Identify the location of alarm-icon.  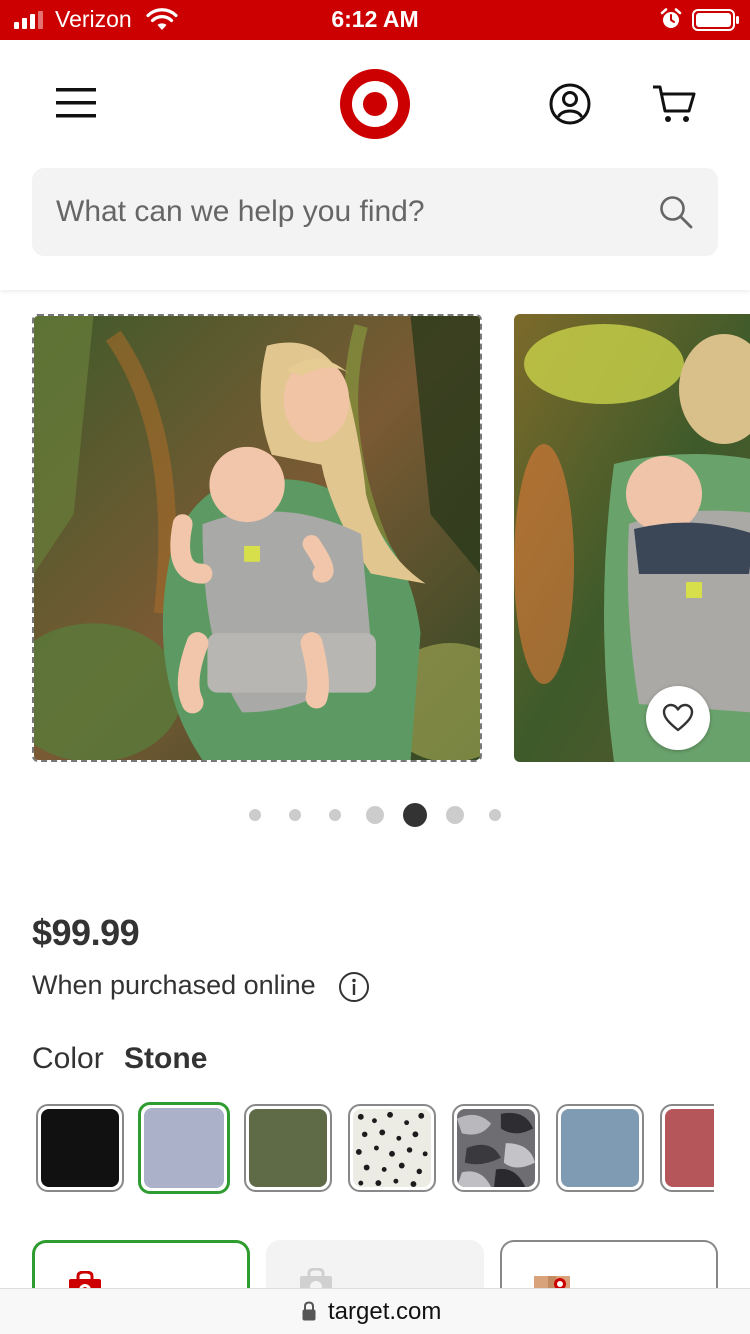
(671, 18).